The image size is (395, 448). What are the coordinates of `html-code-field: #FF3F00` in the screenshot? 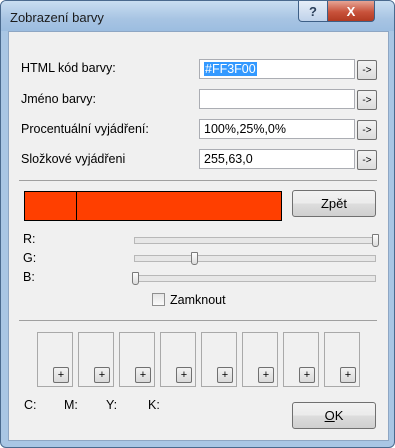 It's located at (277, 69).